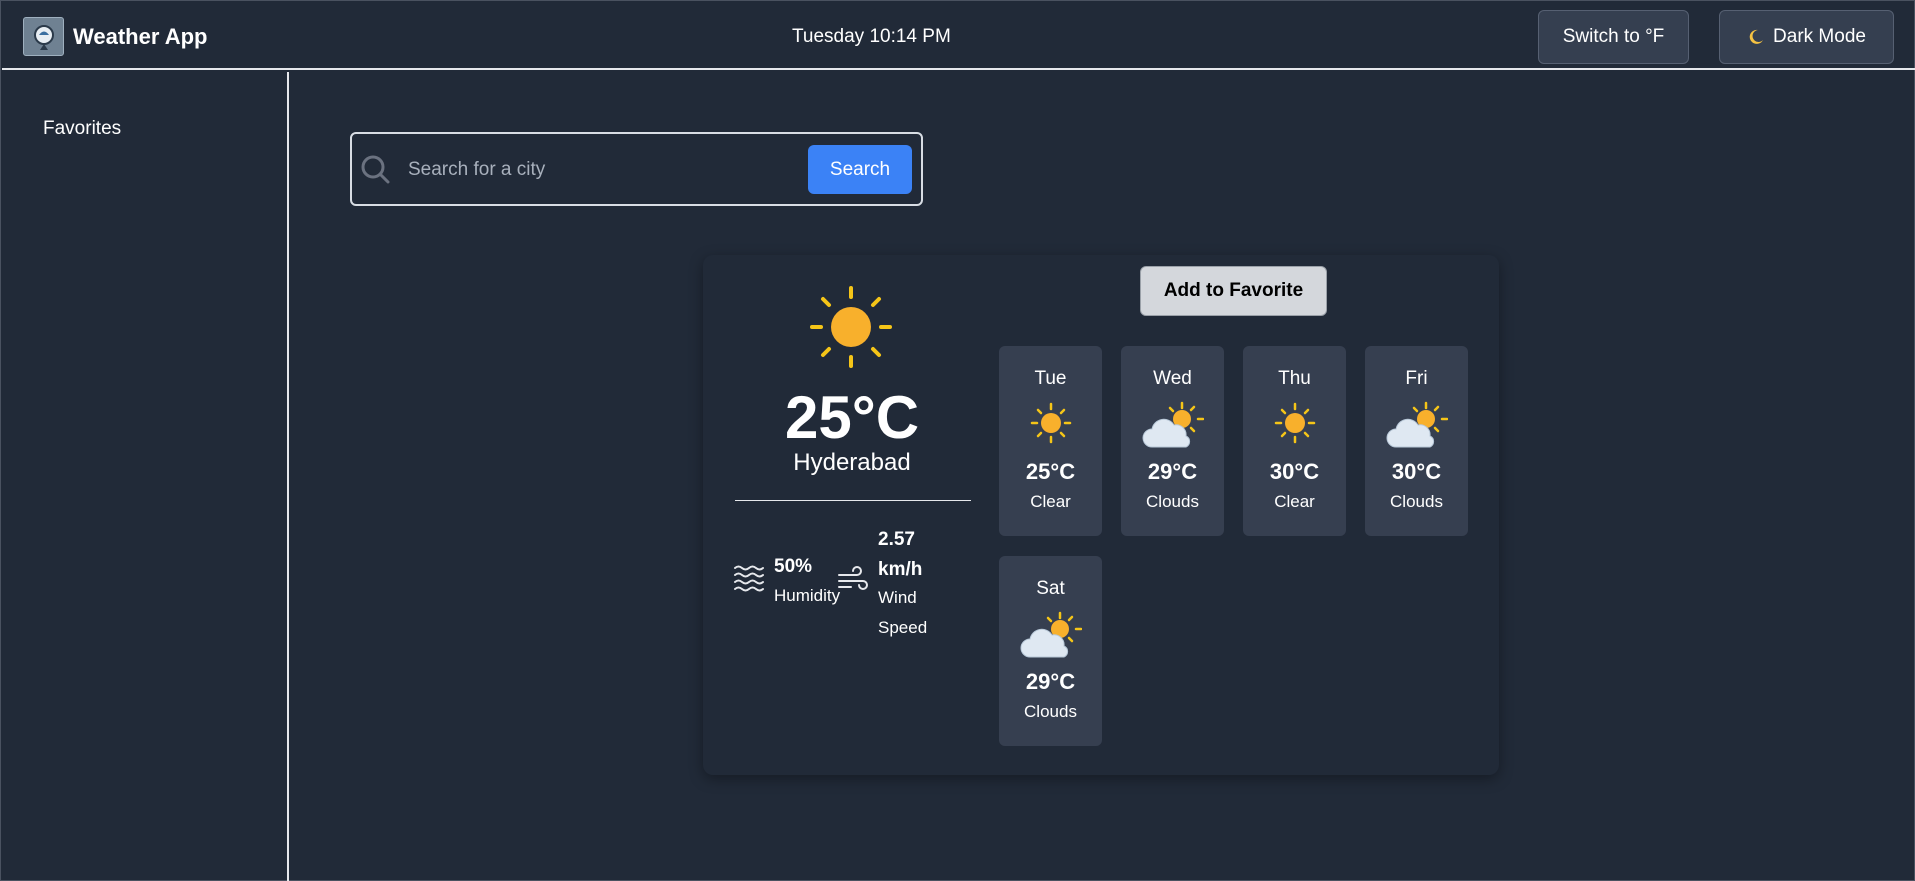 This screenshot has height=881, width=1915. I want to click on forecast-temperature: 25°C, so click(1050, 471).